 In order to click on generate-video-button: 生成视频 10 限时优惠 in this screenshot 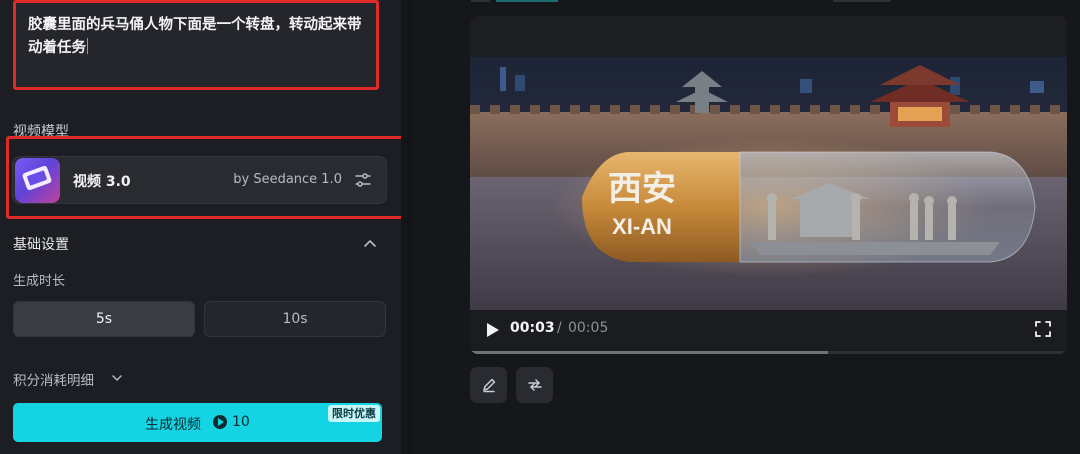, I will do `click(197, 422)`.